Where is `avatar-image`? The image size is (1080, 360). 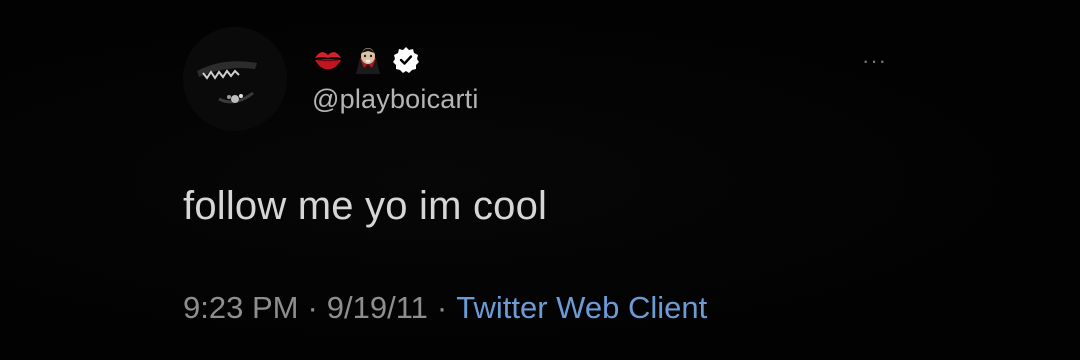
avatar-image is located at coordinates (235, 79).